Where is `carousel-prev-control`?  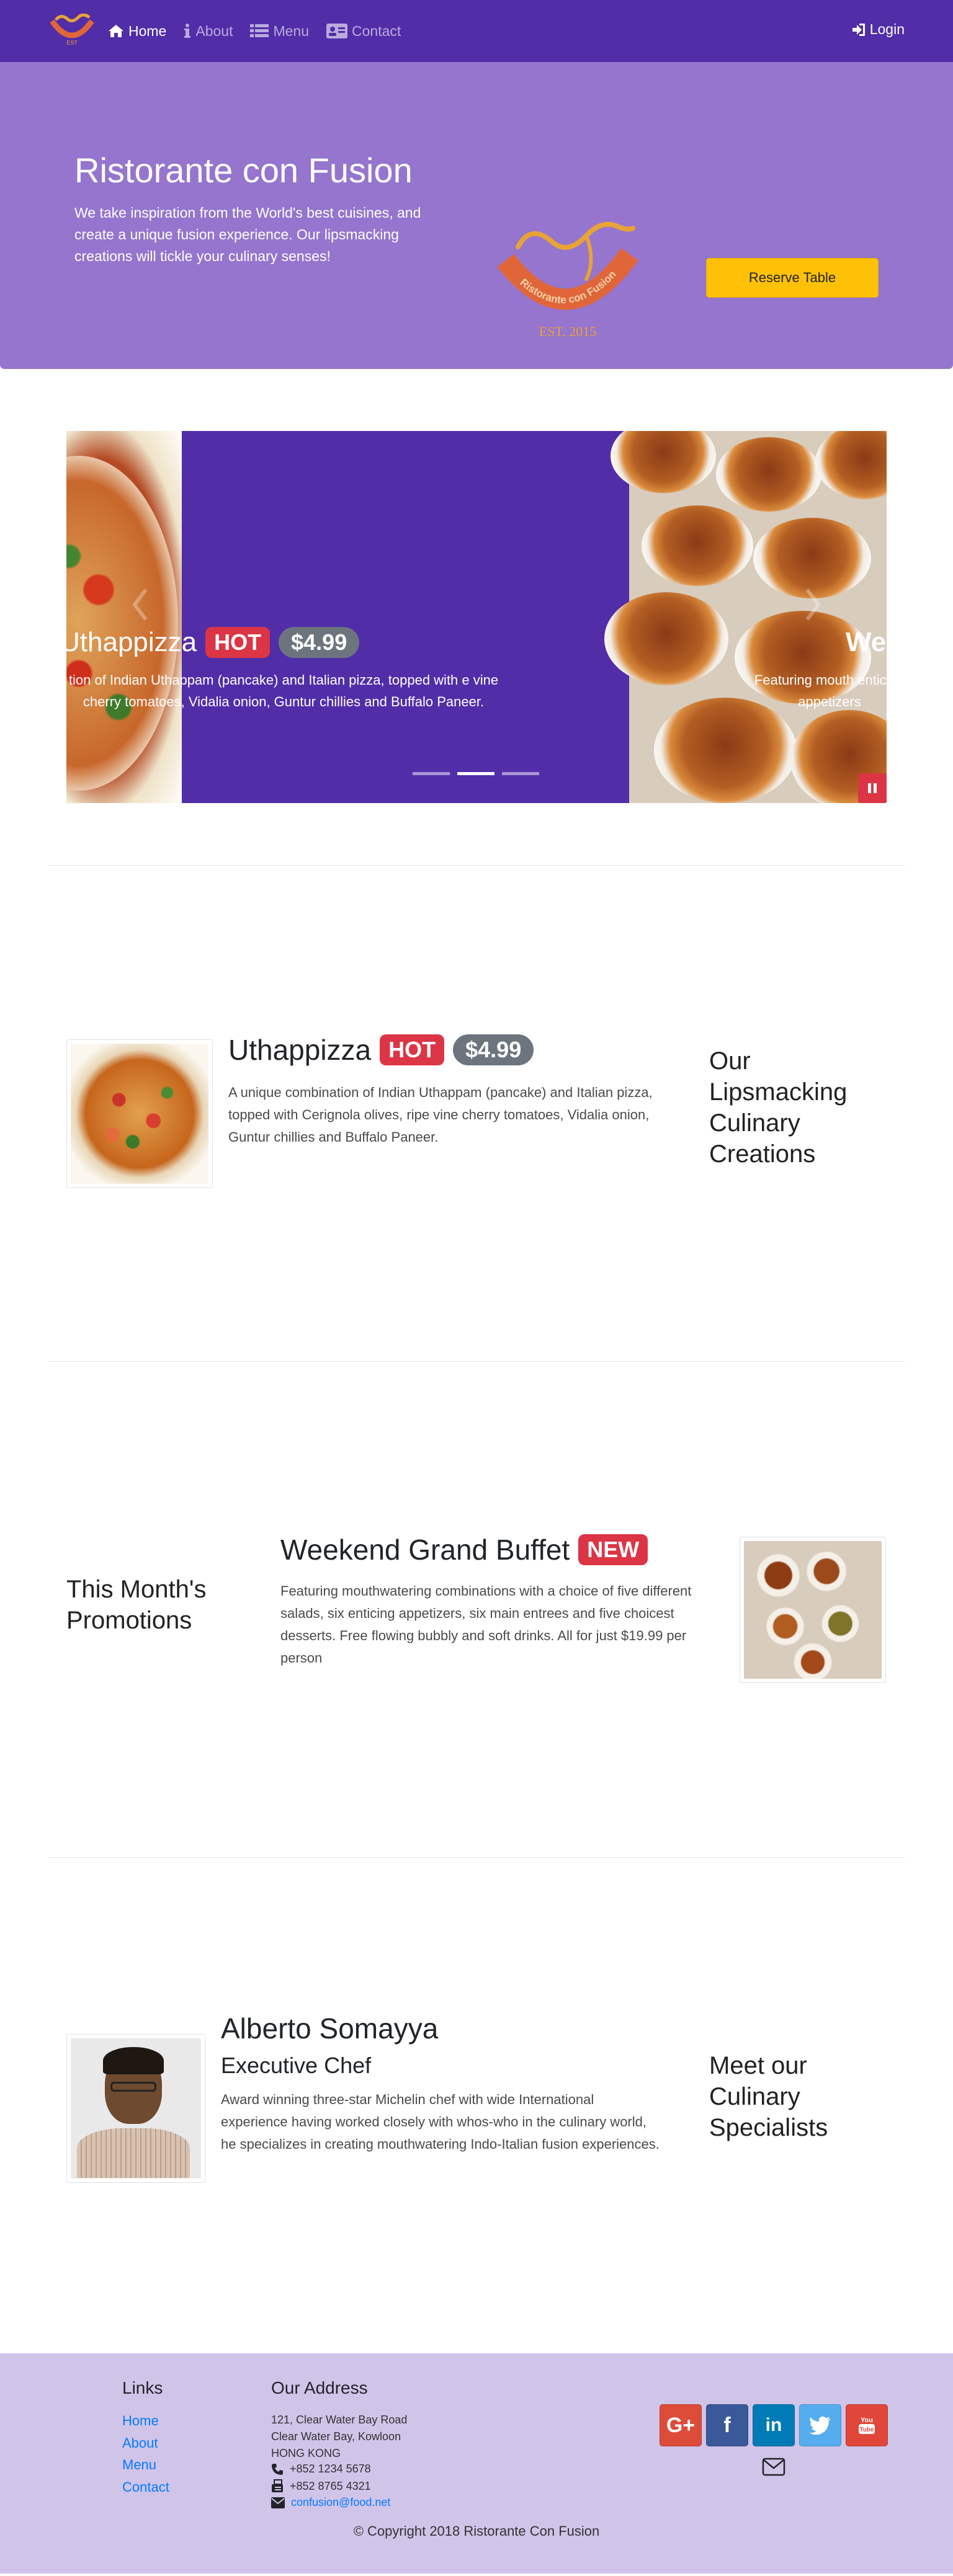
carousel-prev-control is located at coordinates (140, 604).